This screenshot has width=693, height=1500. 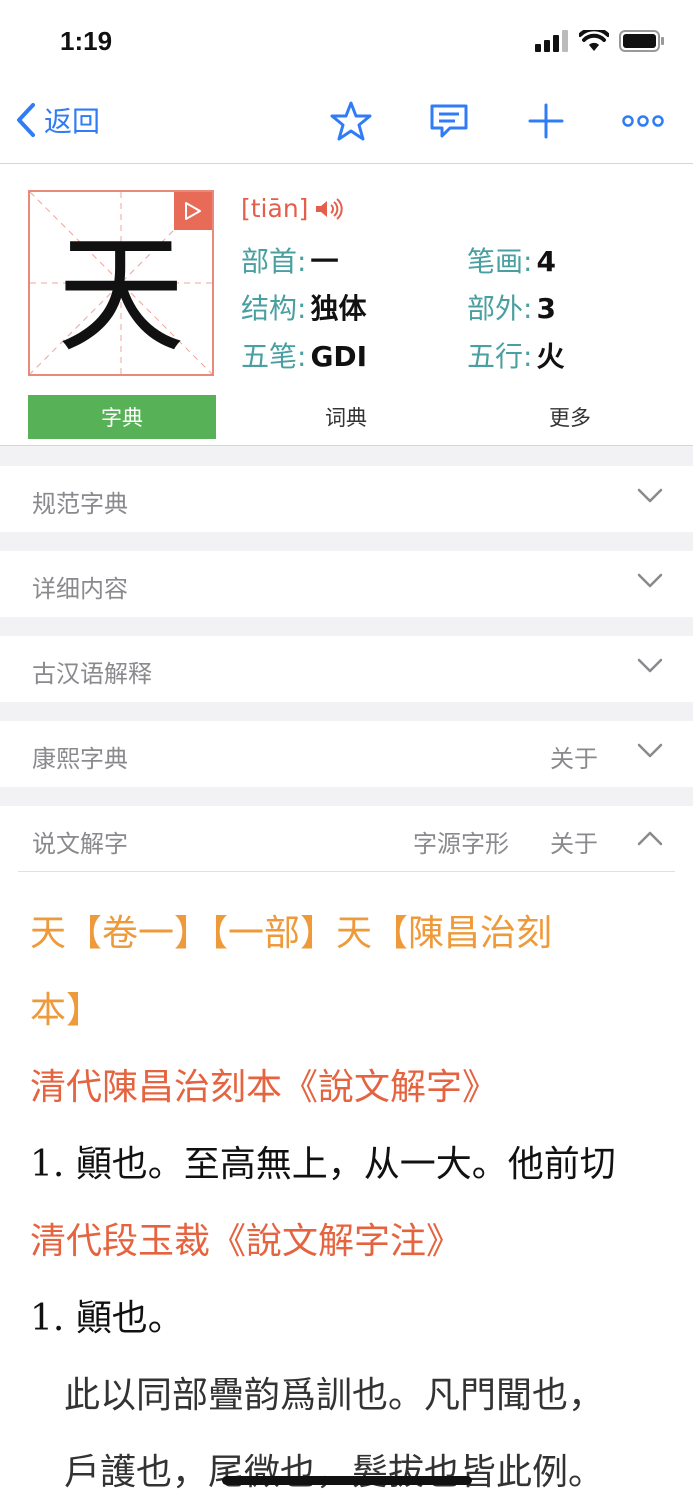 What do you see at coordinates (551, 41) in the screenshot?
I see `cellular-signal-icon` at bounding box center [551, 41].